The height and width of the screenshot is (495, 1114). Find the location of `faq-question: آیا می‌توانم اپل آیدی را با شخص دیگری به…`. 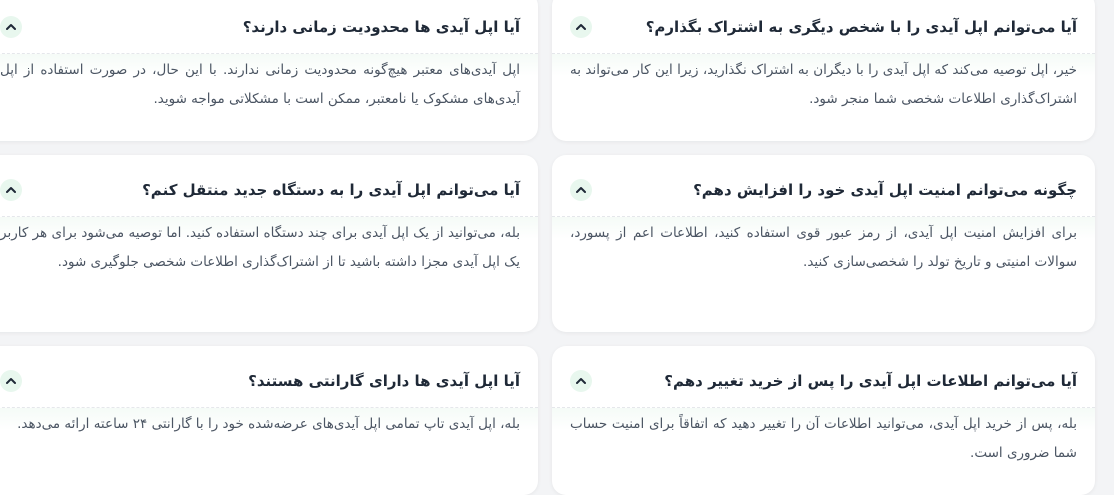

faq-question: آیا می‌توانم اپل آیدی را با شخص دیگری به… is located at coordinates (861, 26).